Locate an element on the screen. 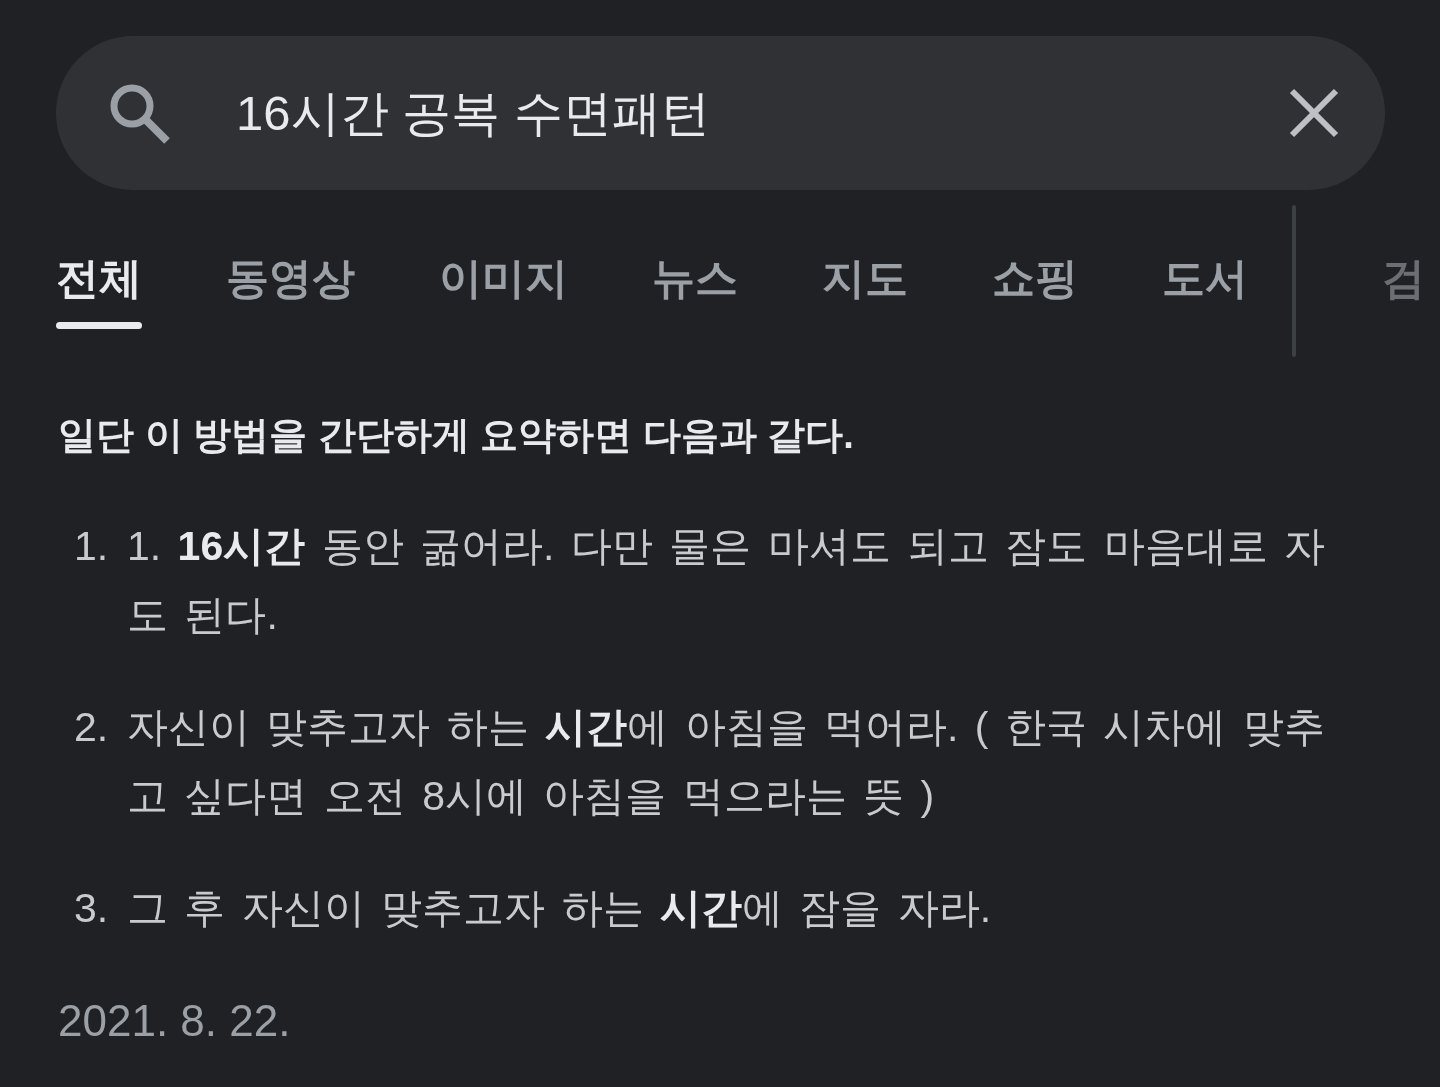  tab: 도서 is located at coordinates (1205, 281).